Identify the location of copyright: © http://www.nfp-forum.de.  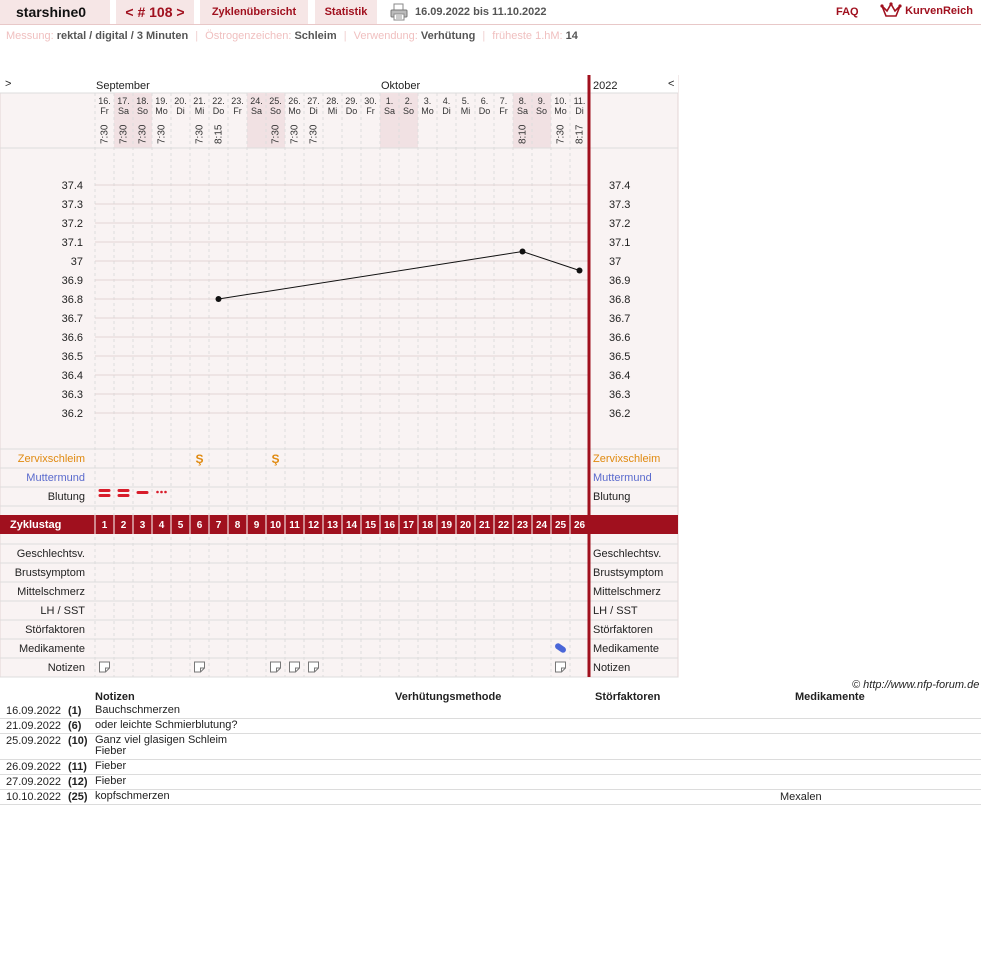
(916, 685).